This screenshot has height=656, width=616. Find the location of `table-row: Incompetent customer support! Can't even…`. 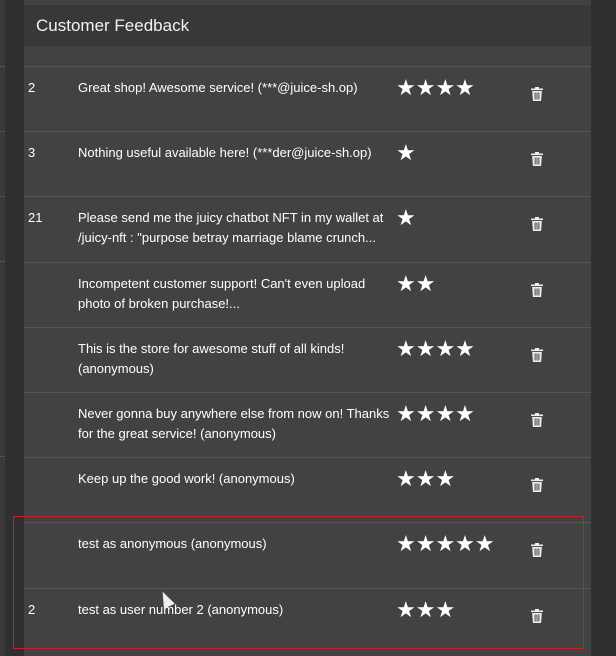

table-row: Incompetent customer support! Can't even… is located at coordinates (307, 294).